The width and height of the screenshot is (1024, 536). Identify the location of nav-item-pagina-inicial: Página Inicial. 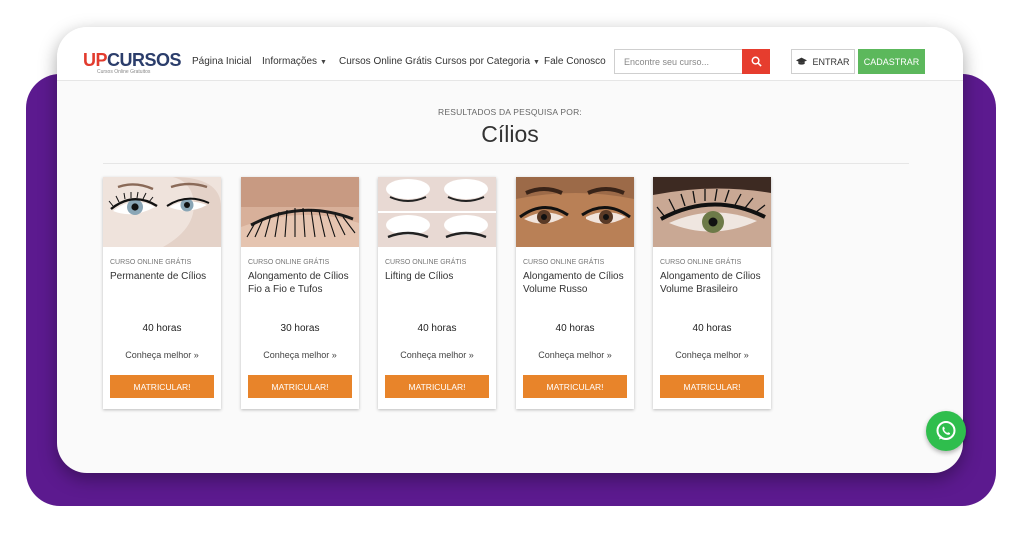
(221, 61).